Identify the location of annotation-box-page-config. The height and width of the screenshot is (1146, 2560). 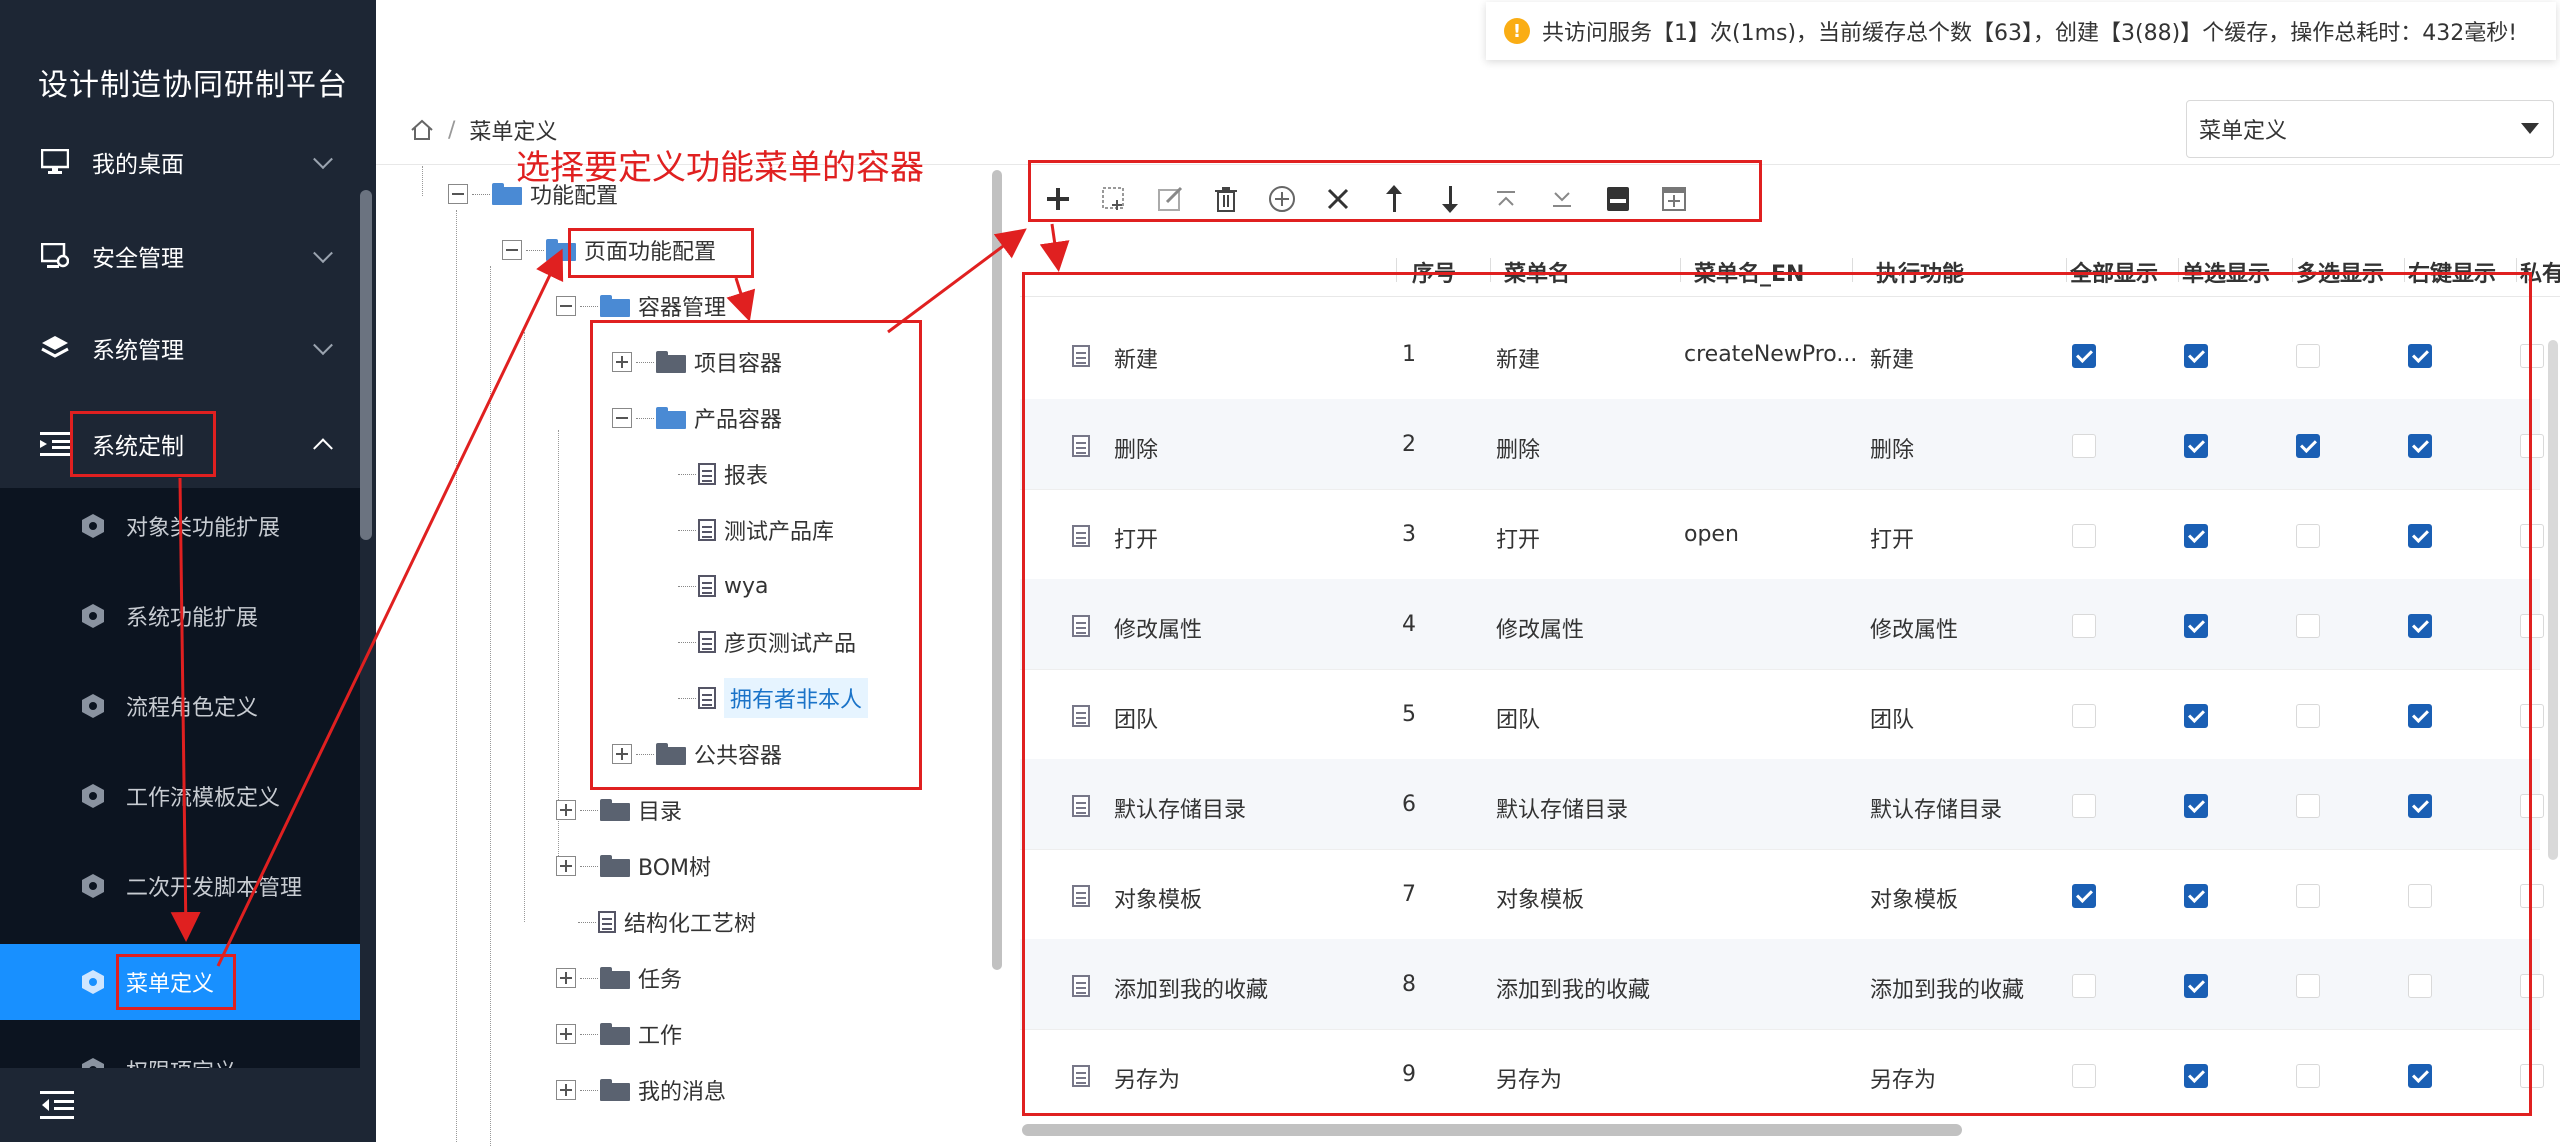
(661, 253).